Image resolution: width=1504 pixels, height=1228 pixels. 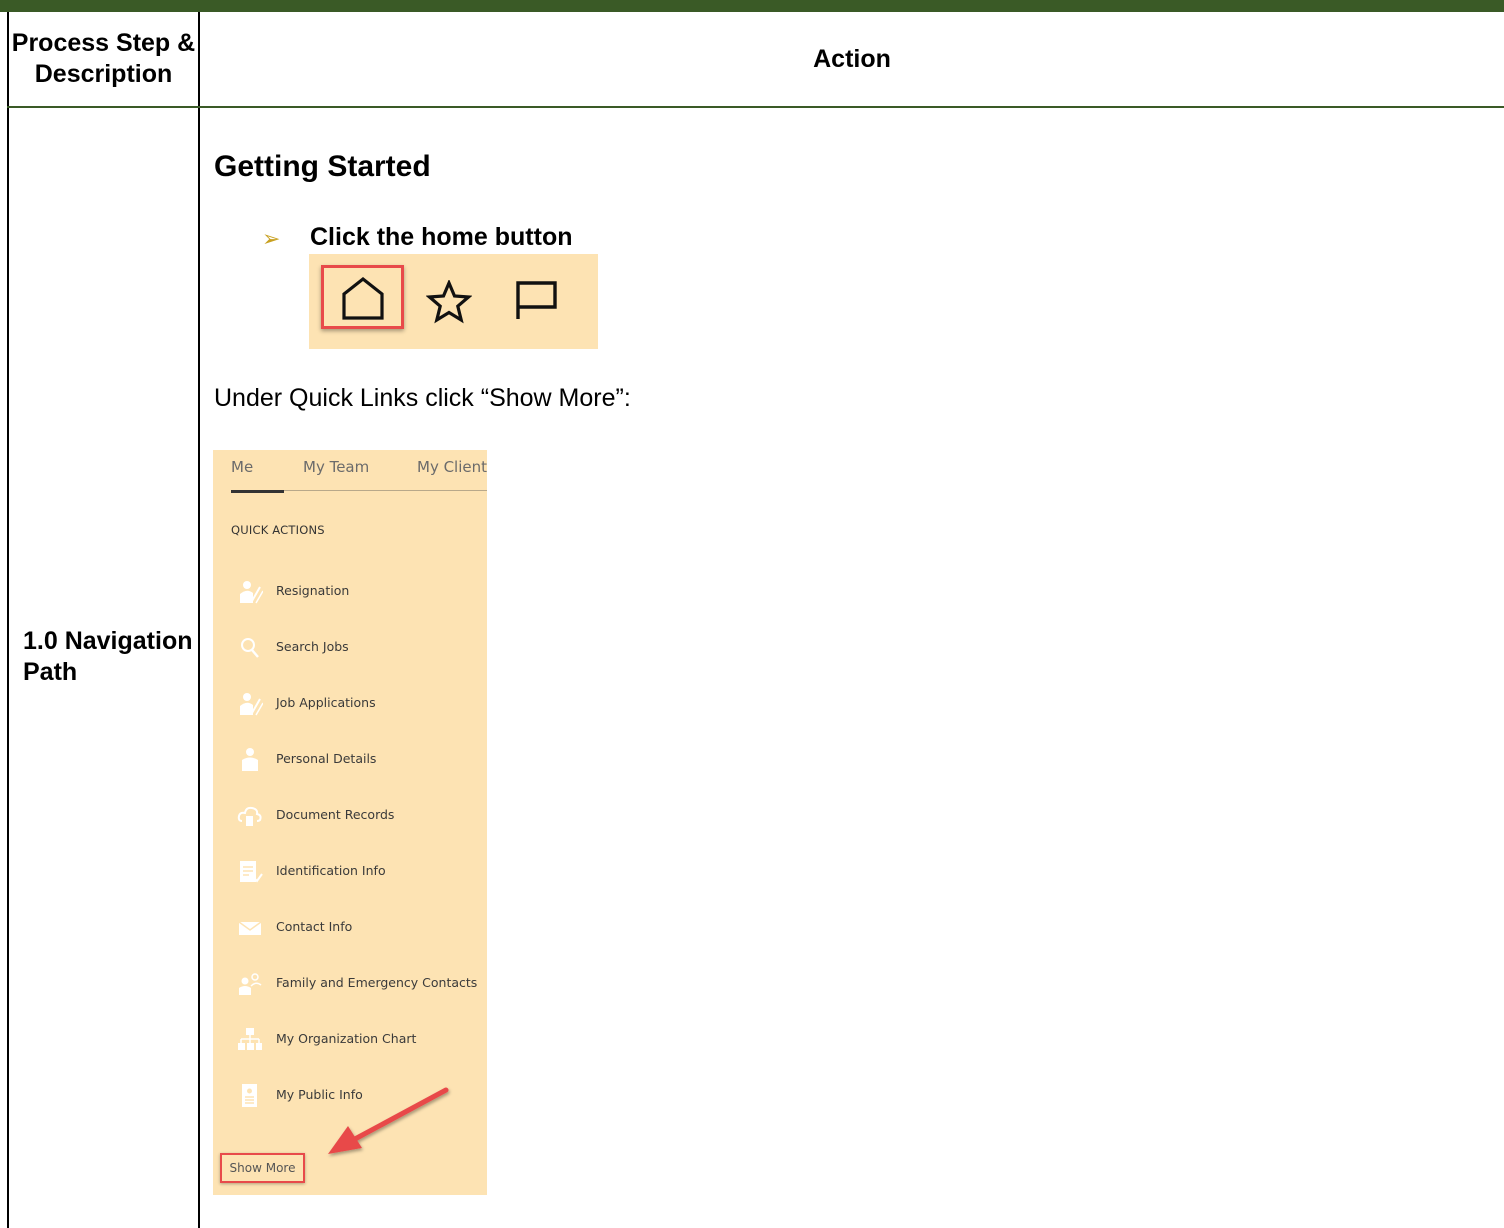 I want to click on active-tab-indicator, so click(x=257, y=491).